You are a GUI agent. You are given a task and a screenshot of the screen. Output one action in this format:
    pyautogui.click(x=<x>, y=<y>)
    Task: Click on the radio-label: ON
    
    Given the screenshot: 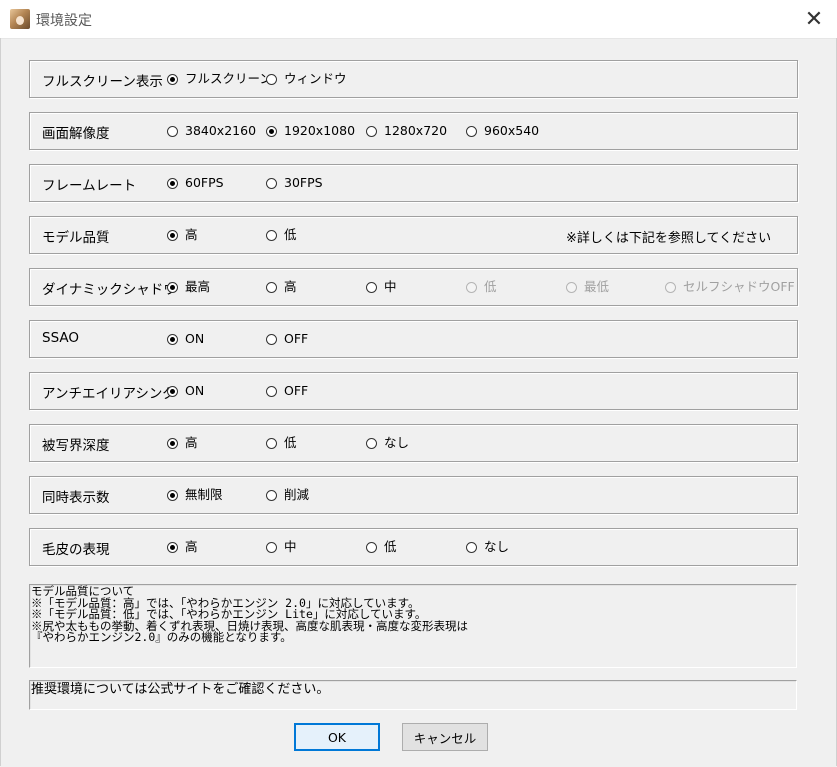 What is the action you would take?
    pyautogui.click(x=195, y=338)
    